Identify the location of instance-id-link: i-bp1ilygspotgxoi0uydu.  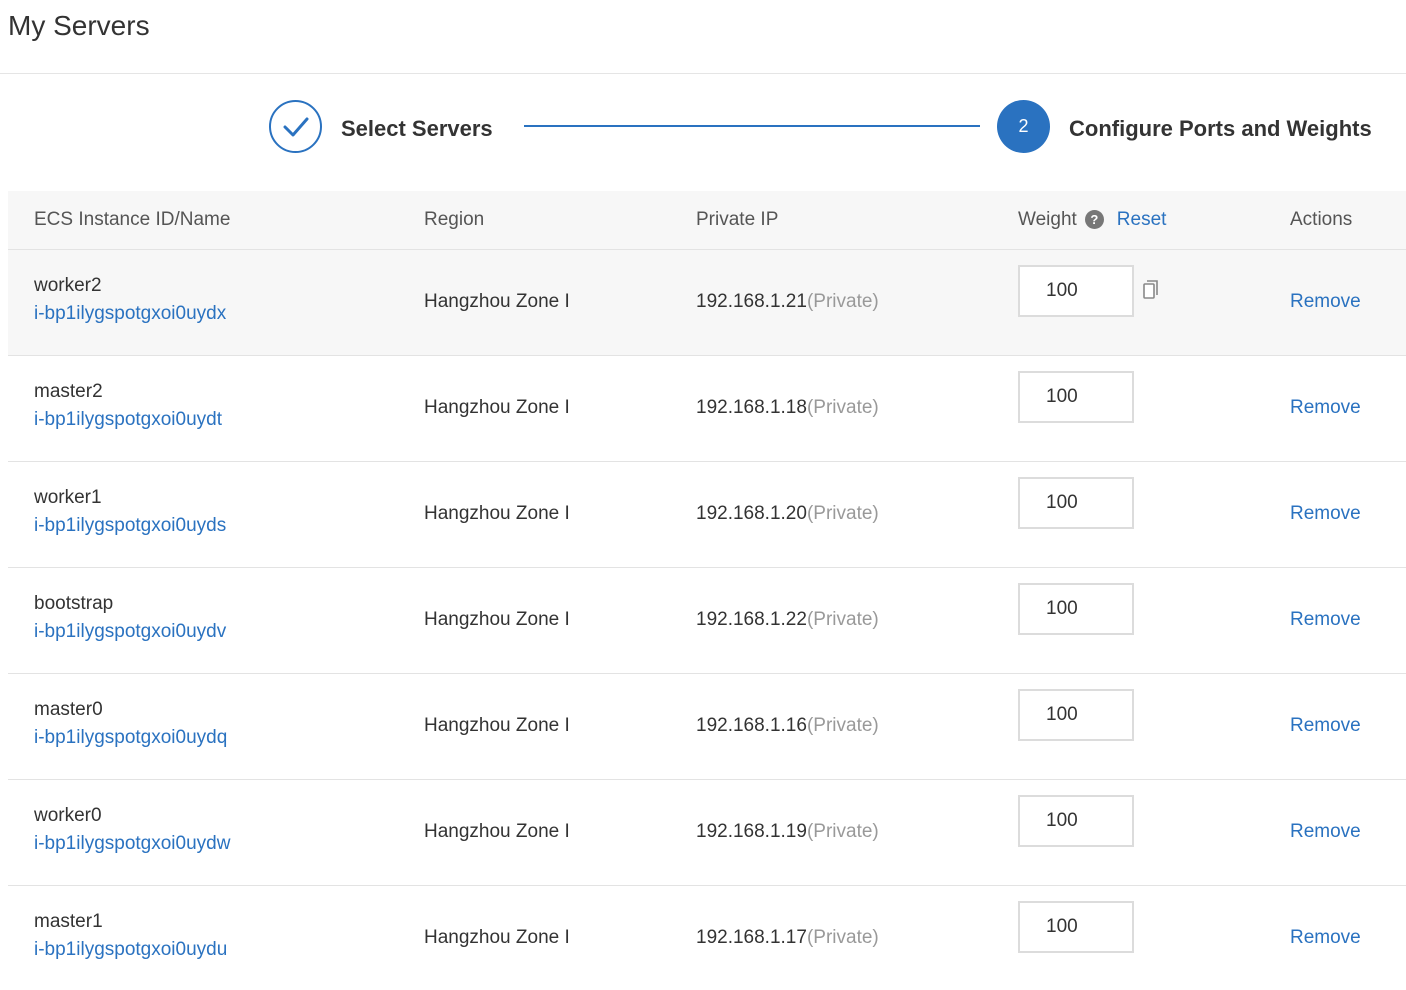
(130, 950).